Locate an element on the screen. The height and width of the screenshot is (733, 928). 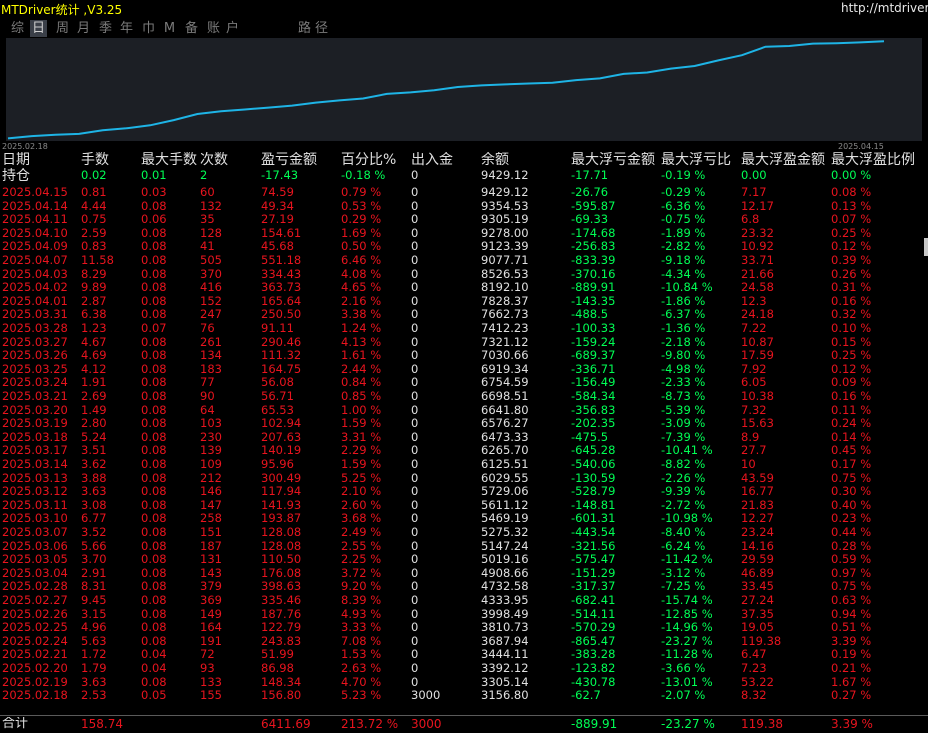
cell-max-loss-pct: -10.41 % is located at coordinates (687, 450).